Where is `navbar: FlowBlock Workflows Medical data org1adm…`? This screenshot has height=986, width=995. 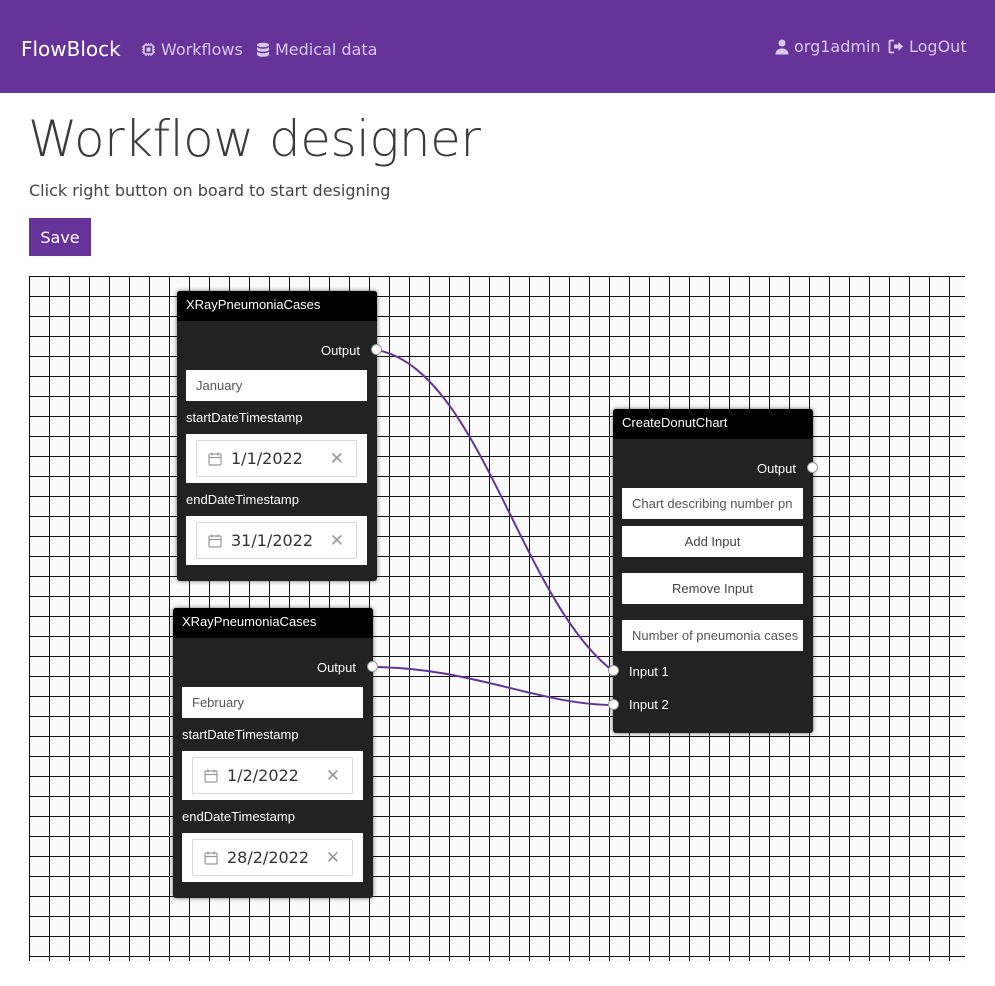
navbar: FlowBlock Workflows Medical data org1adm… is located at coordinates (497, 46).